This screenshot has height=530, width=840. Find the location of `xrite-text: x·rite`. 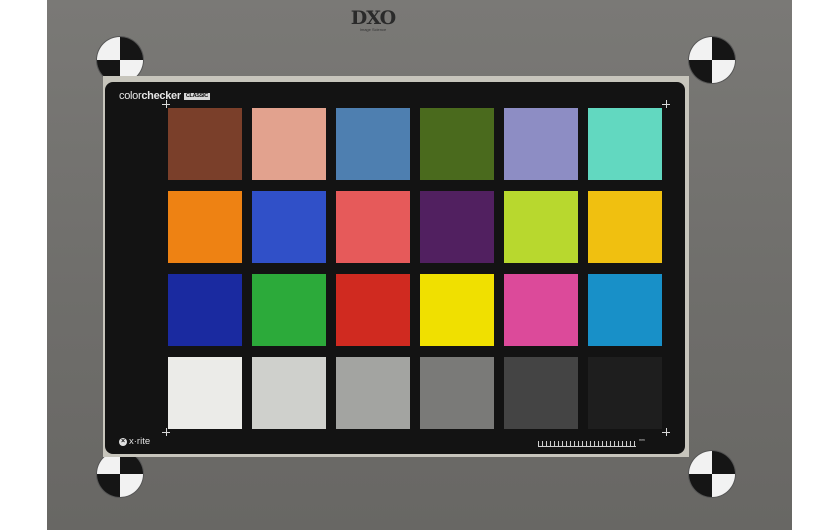

xrite-text: x·rite is located at coordinates (140, 441).